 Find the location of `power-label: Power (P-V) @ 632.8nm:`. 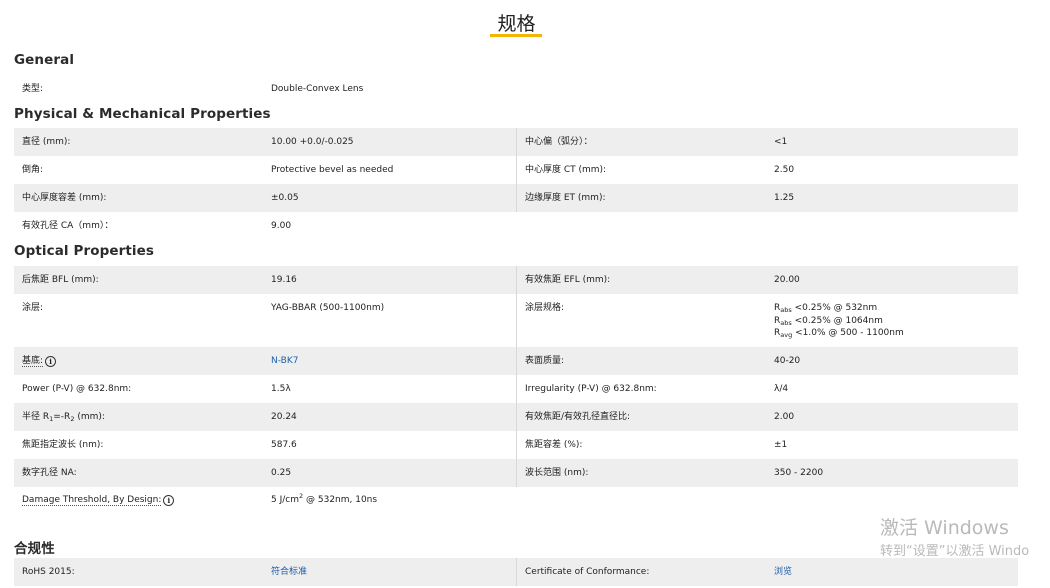

power-label: Power (P-V) @ 632.8nm: is located at coordinates (77, 389).